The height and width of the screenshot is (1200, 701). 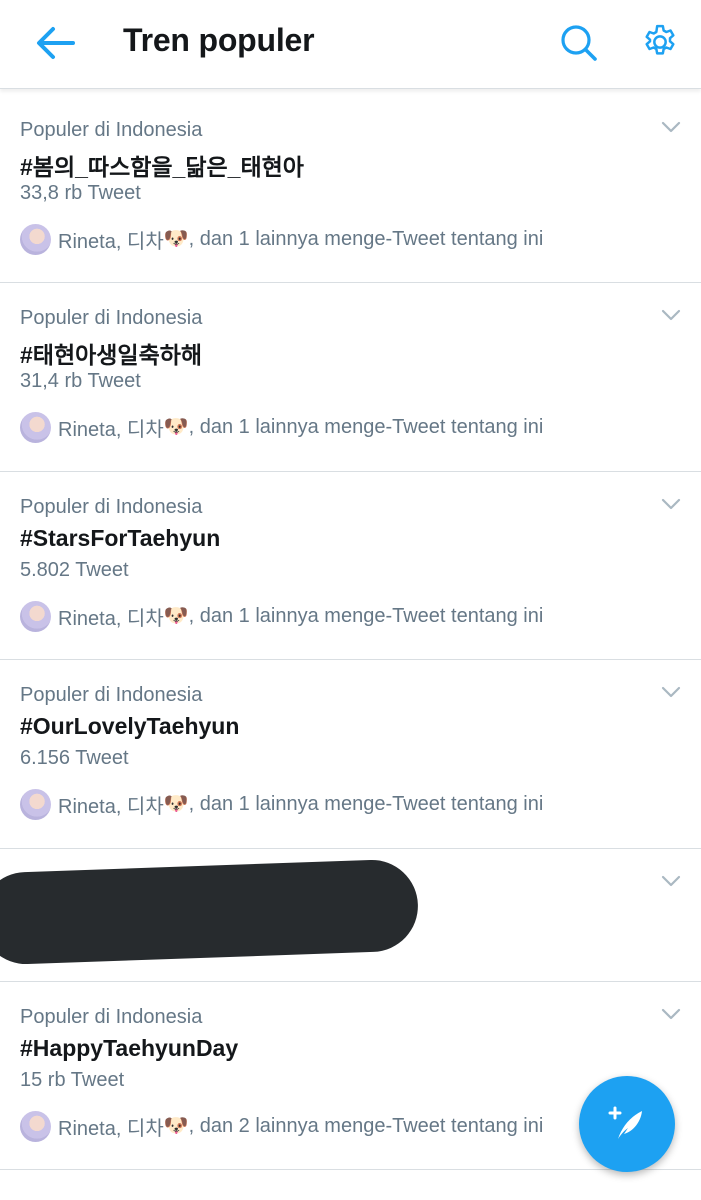 I want to click on trend-tweet-count: 6.156 Tweet, so click(x=74, y=758).